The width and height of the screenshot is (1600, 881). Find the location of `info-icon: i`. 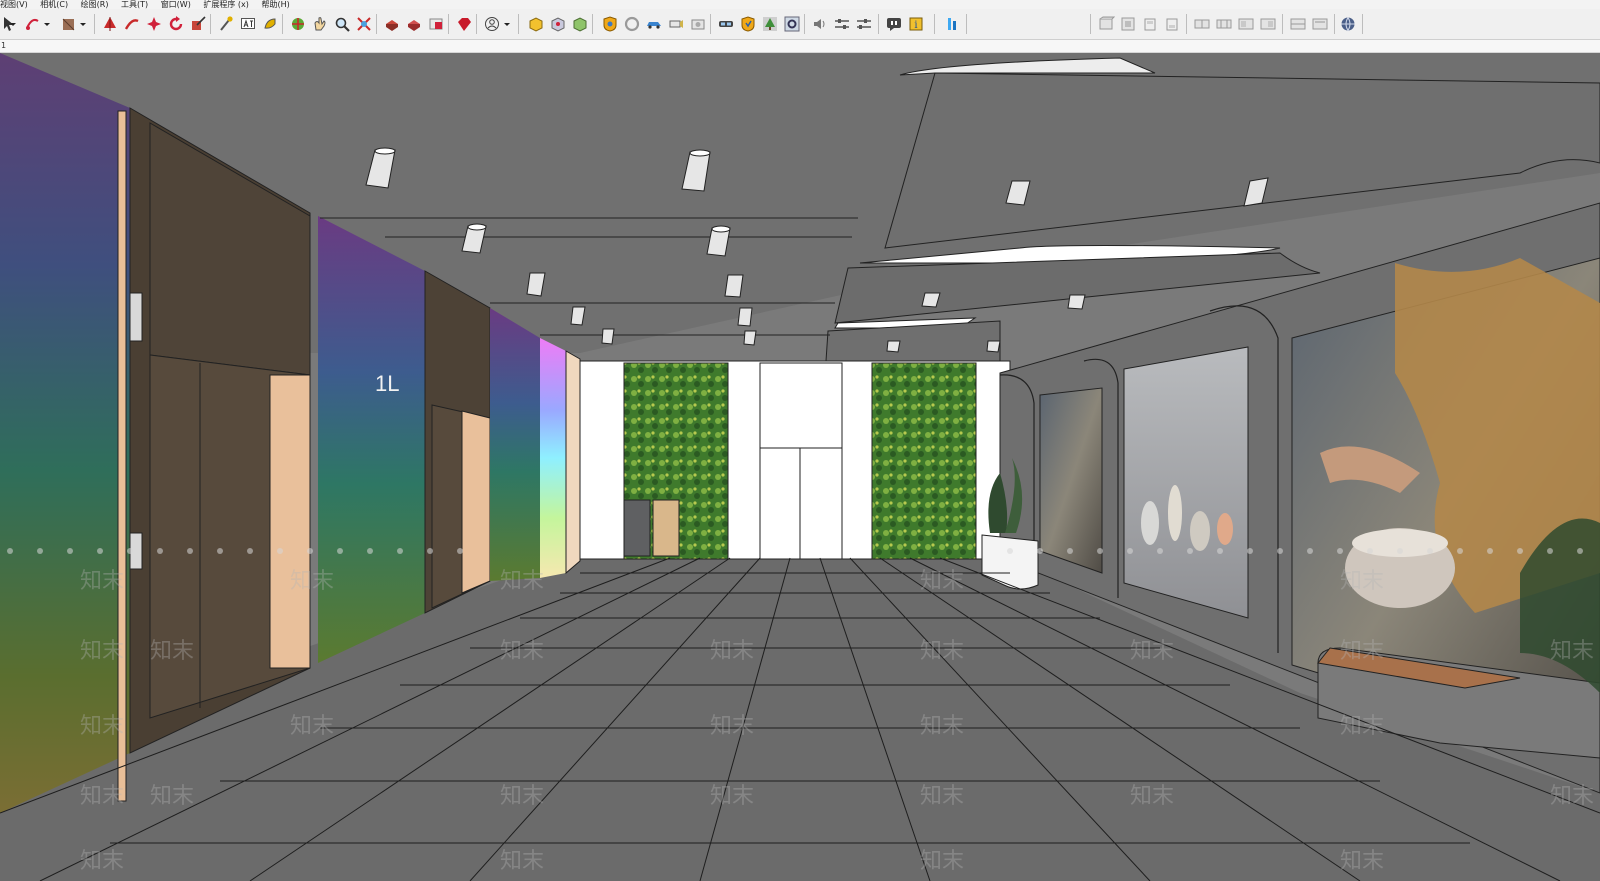

info-icon: i is located at coordinates (916, 24).